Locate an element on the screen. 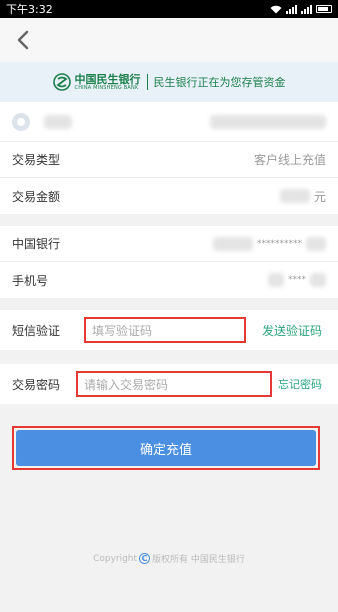  send-code-button: 发送验证码 is located at coordinates (292, 330).